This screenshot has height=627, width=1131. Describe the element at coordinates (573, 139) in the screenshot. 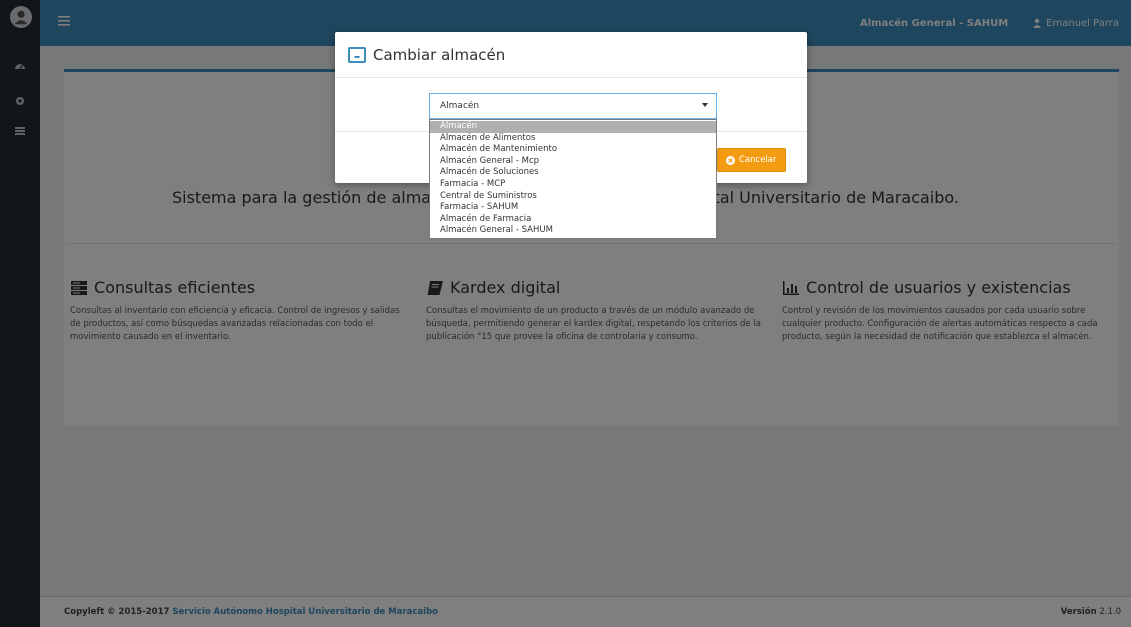

I see `dropdown-option: Almacén de Alimentos` at that location.